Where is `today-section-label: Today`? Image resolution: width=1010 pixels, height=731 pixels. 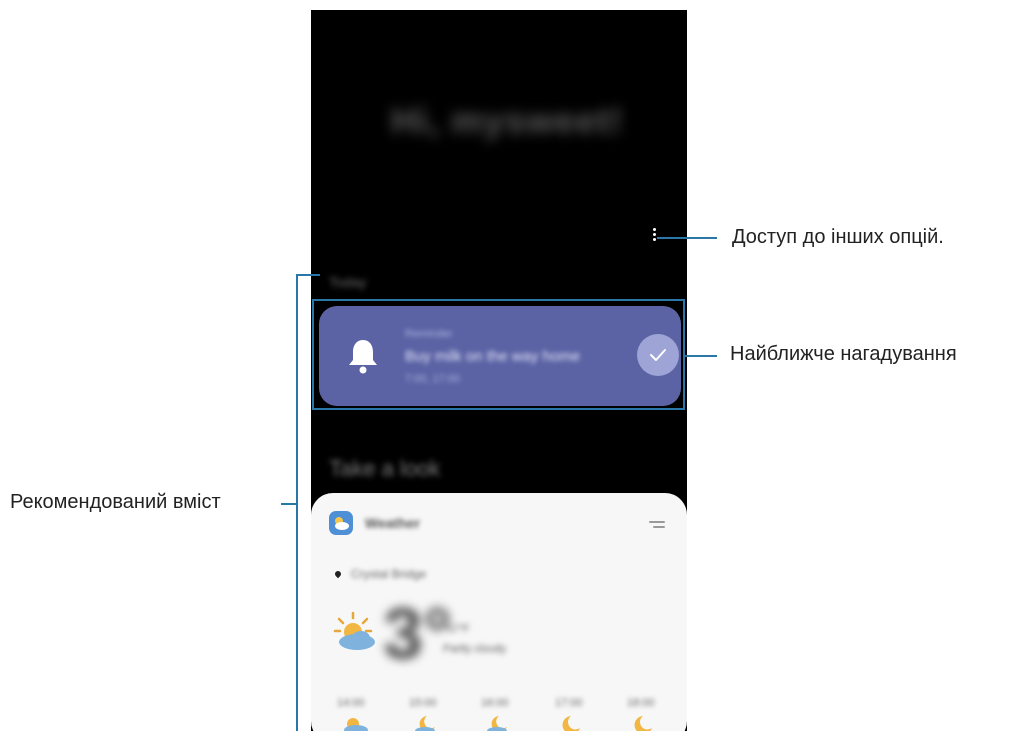
today-section-label: Today is located at coordinates (348, 282).